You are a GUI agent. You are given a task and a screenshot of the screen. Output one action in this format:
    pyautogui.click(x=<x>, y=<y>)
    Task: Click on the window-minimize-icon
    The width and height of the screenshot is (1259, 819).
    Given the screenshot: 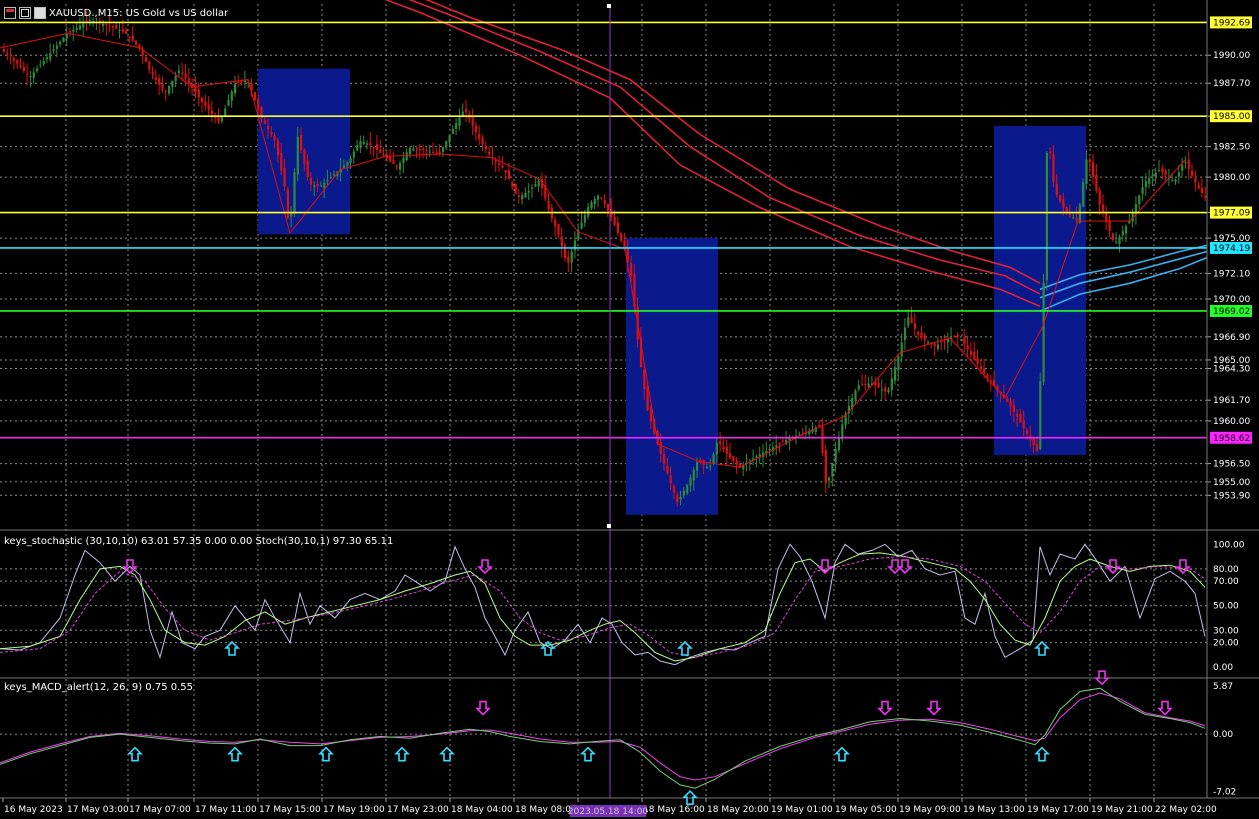 What is the action you would take?
    pyautogui.click(x=10, y=13)
    